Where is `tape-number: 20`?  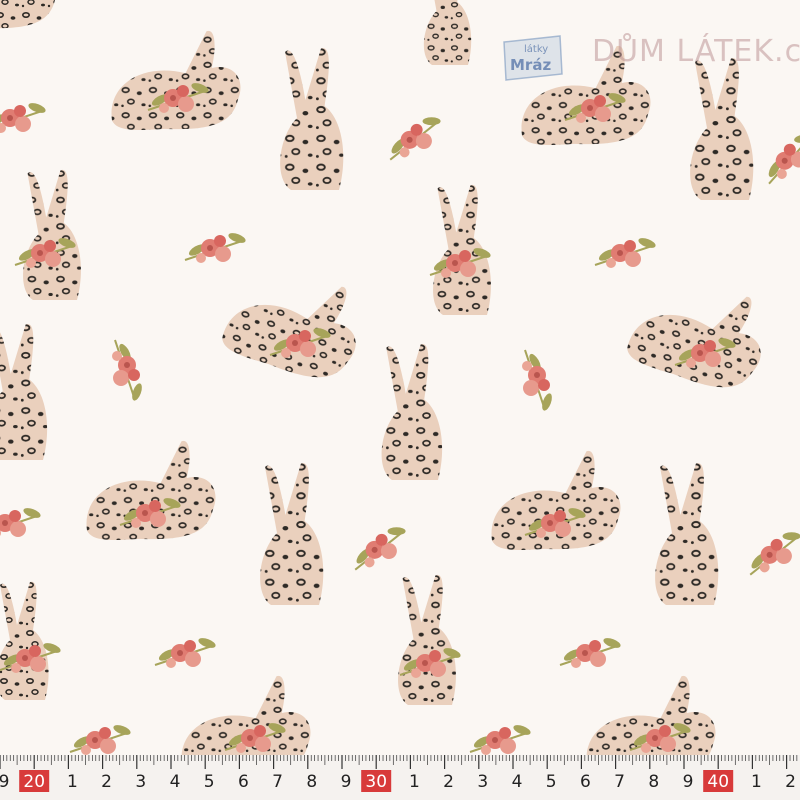 tape-number: 20 is located at coordinates (34, 782).